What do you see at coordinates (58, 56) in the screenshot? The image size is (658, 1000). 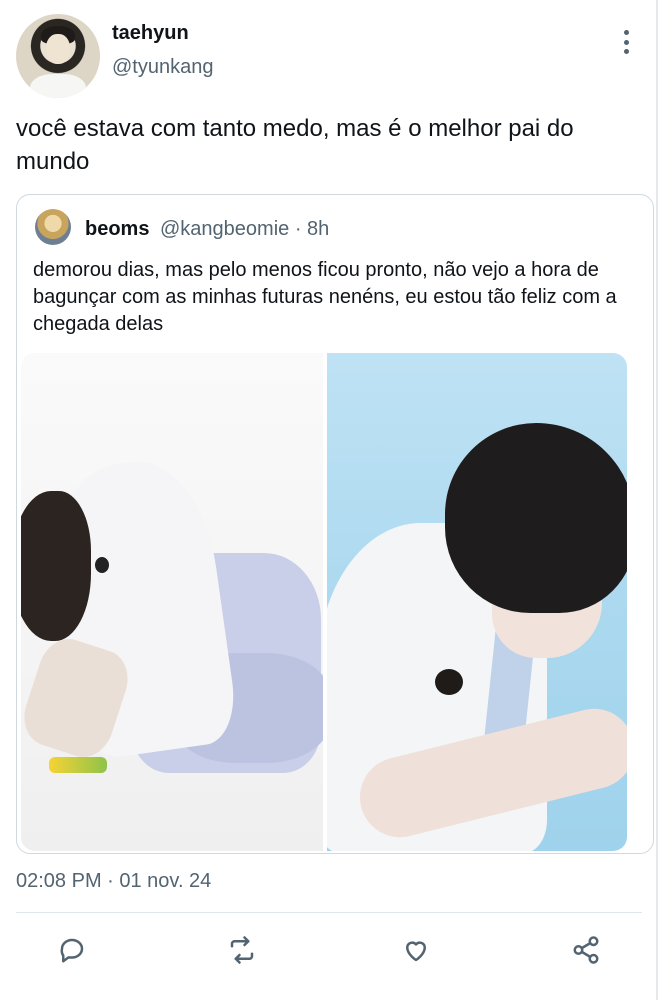 I see `avatar` at bounding box center [58, 56].